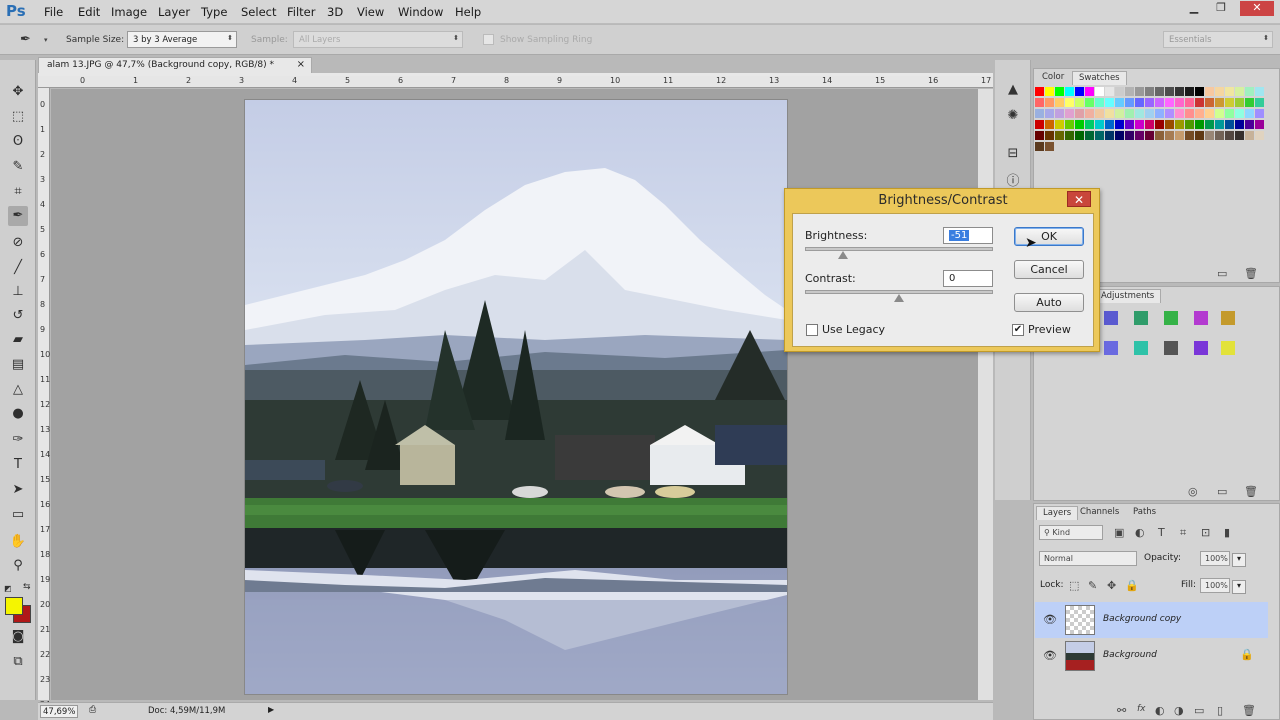 The height and width of the screenshot is (720, 1280). Describe the element at coordinates (1239, 560) in the screenshot. I see `opacity-dropdown-icon: ▾` at that location.